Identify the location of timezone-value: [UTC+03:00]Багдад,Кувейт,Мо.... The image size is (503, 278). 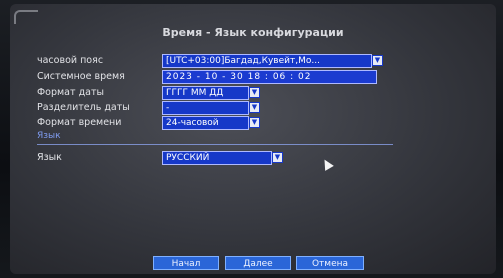
(243, 61).